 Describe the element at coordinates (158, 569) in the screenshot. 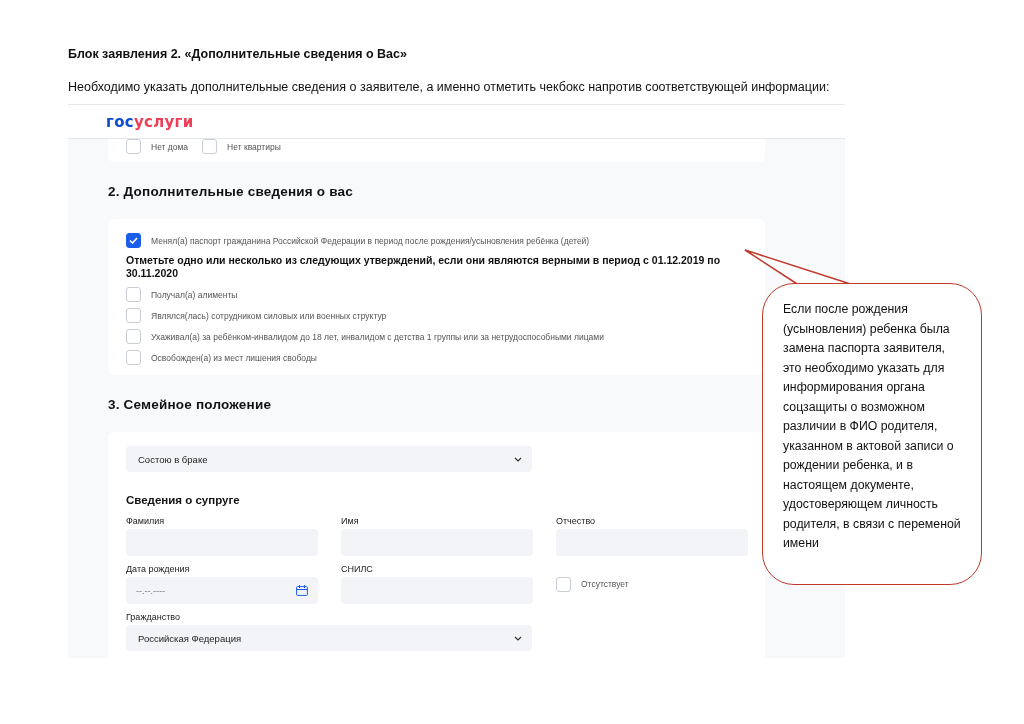

I see `field-label: Дата рождения` at that location.